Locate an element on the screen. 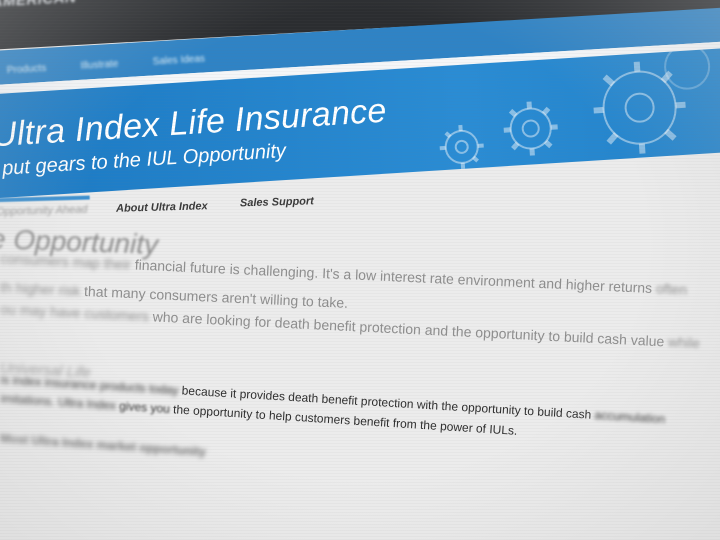  paragraph-text: th higher risk is located at coordinates (40, 289).